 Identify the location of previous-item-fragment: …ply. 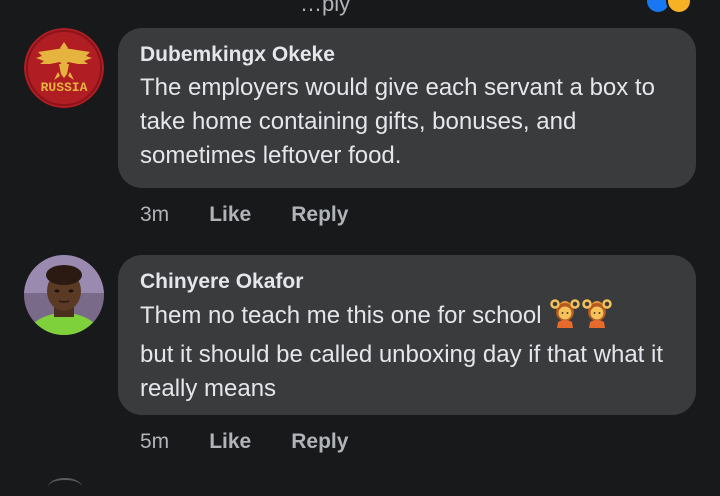
(325, 8).